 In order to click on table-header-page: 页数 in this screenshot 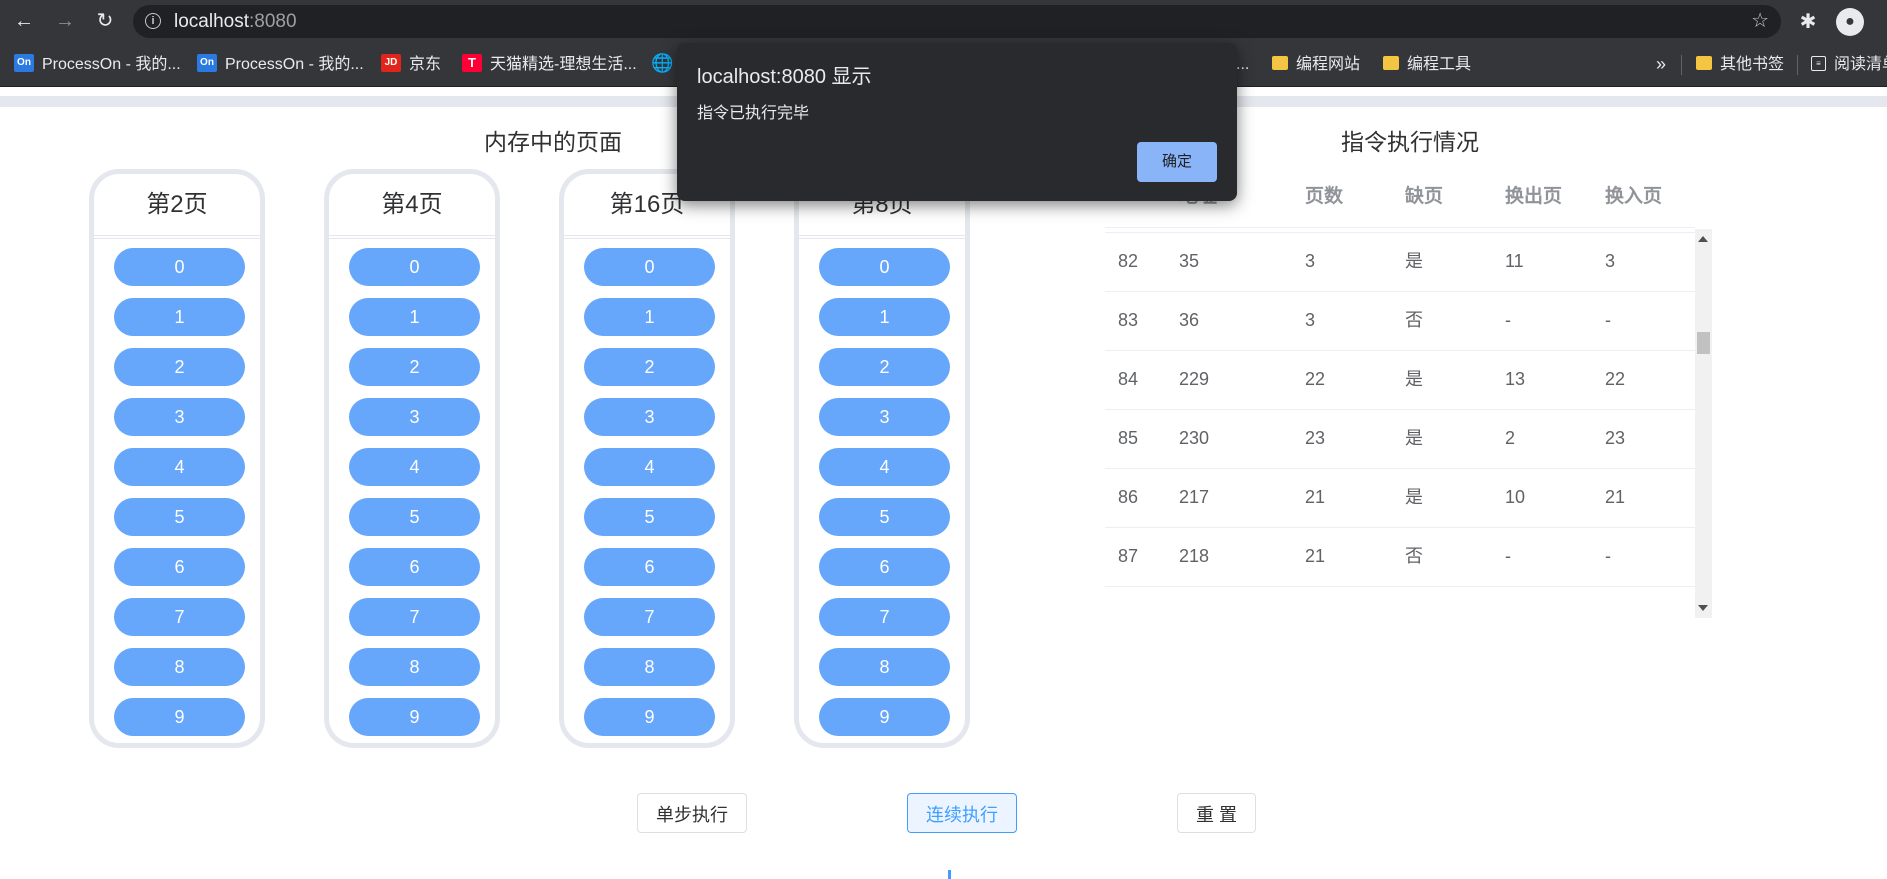, I will do `click(1324, 196)`.